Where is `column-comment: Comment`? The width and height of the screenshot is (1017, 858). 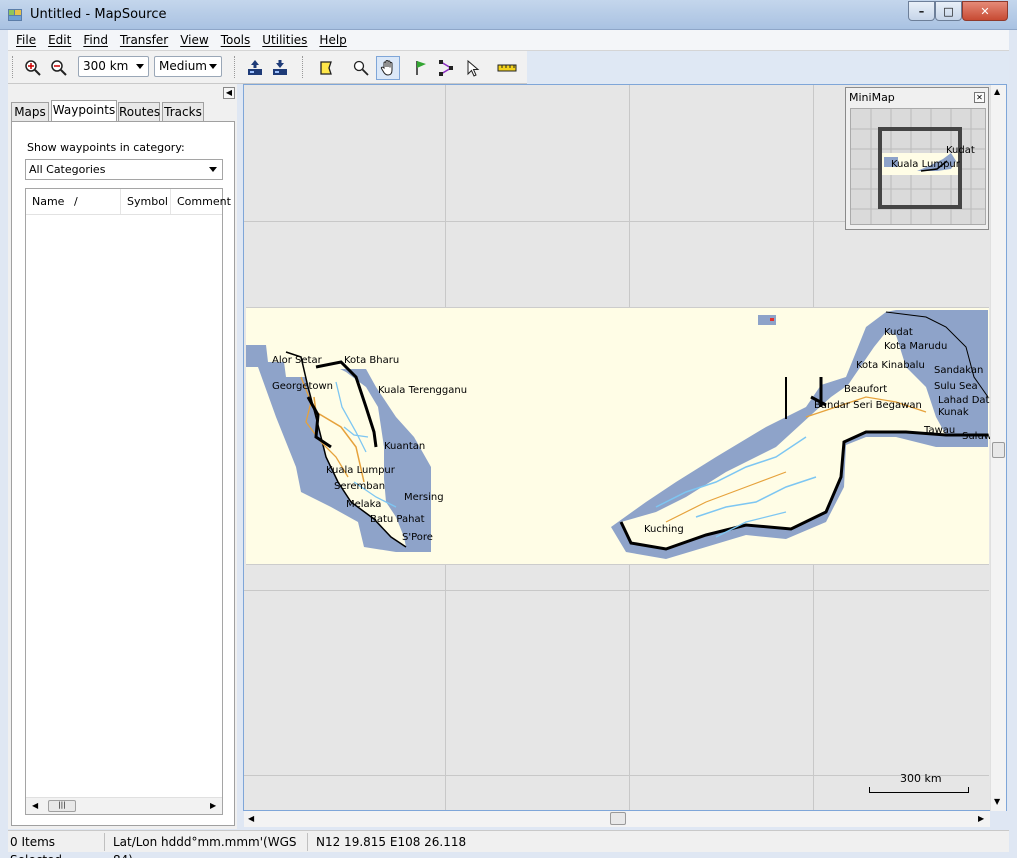
column-comment: Comment is located at coordinates (201, 201).